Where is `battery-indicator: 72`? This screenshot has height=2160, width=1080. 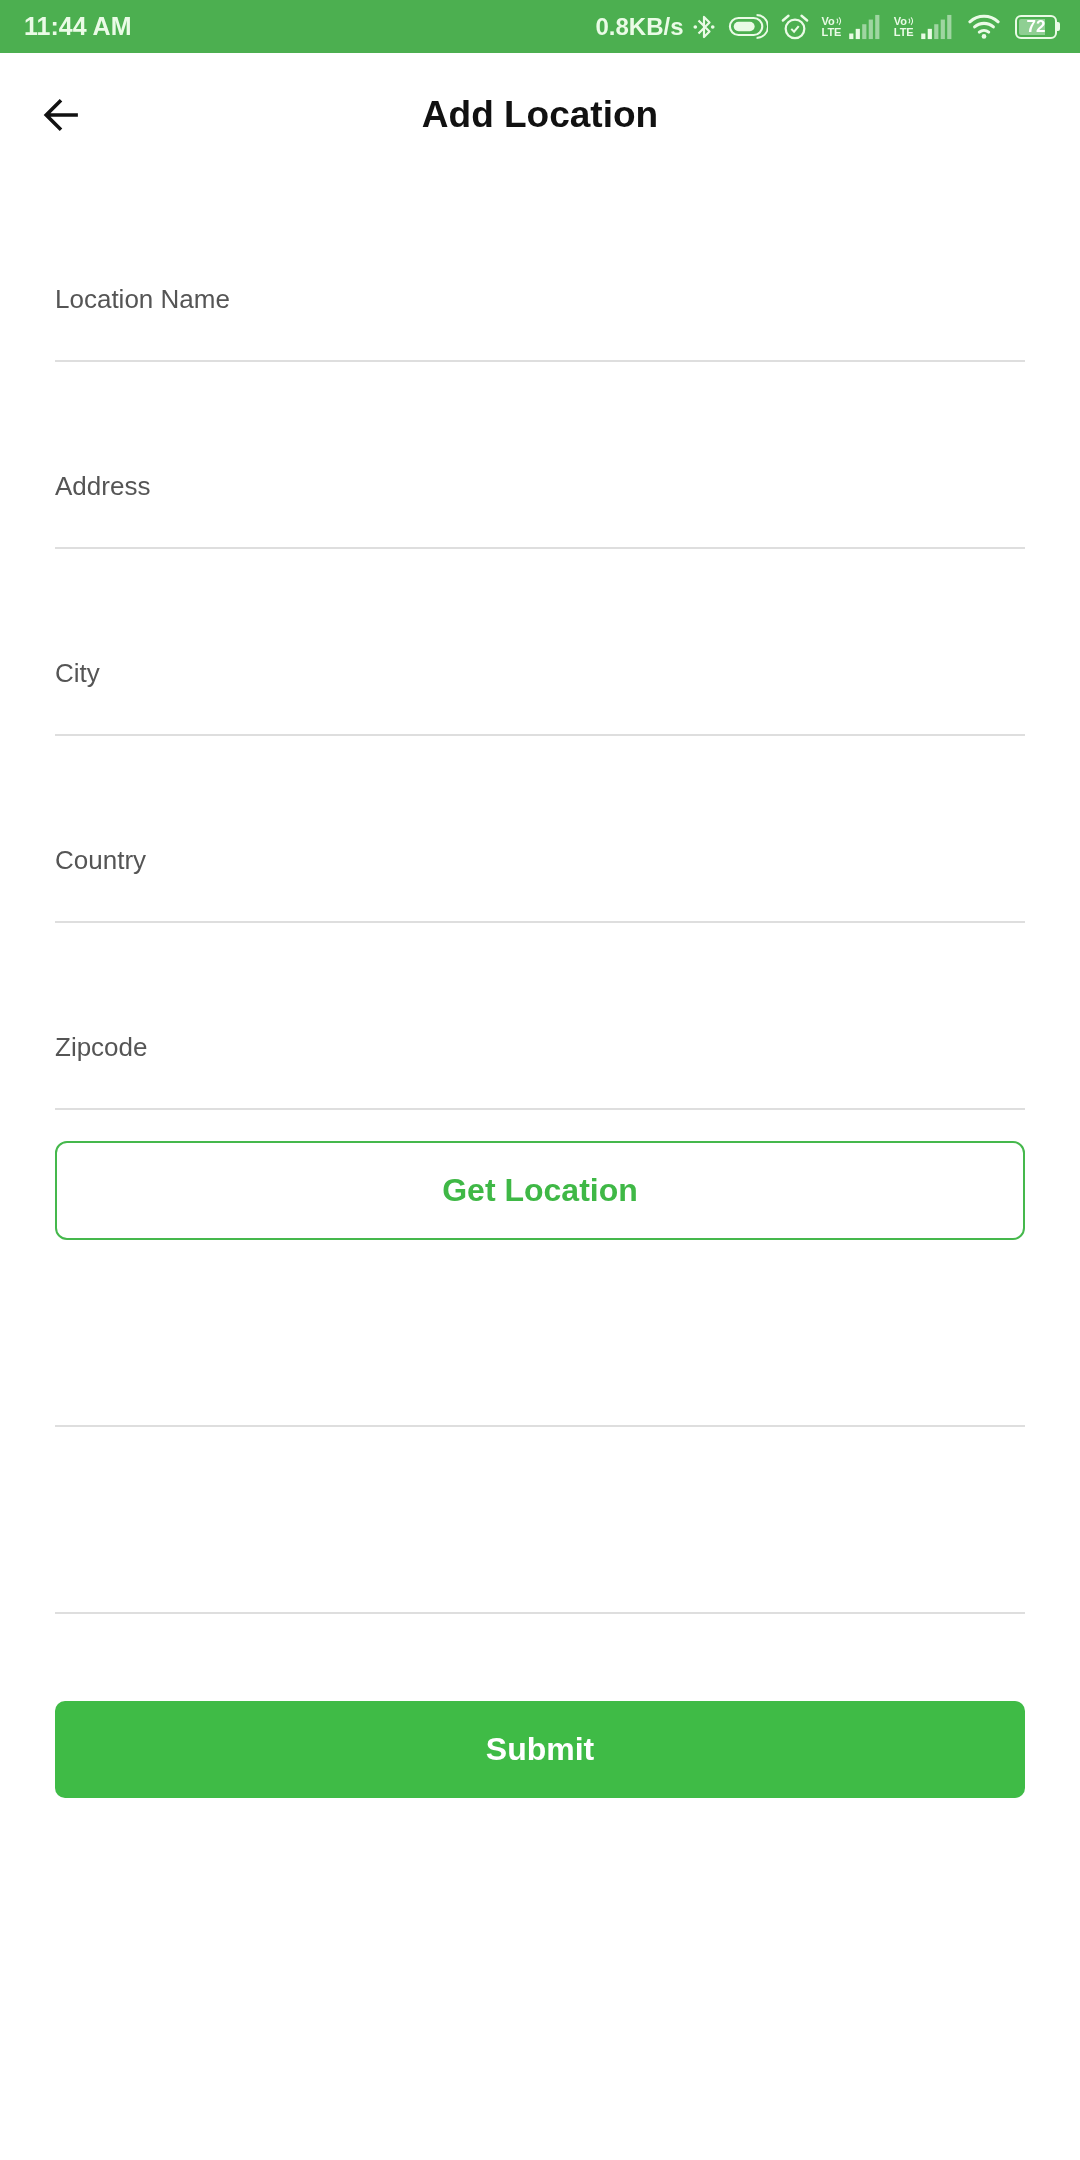
battery-indicator: 72 is located at coordinates (1037, 26).